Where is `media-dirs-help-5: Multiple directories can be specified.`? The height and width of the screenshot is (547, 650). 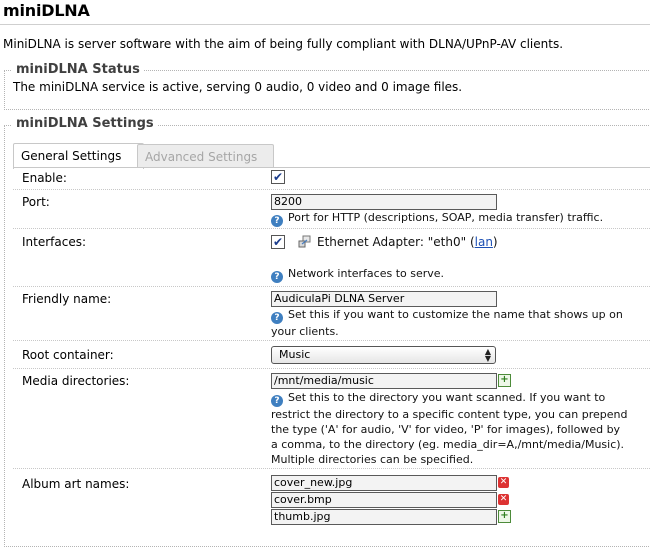 media-dirs-help-5: Multiple directories can be specified. is located at coordinates (372, 459).